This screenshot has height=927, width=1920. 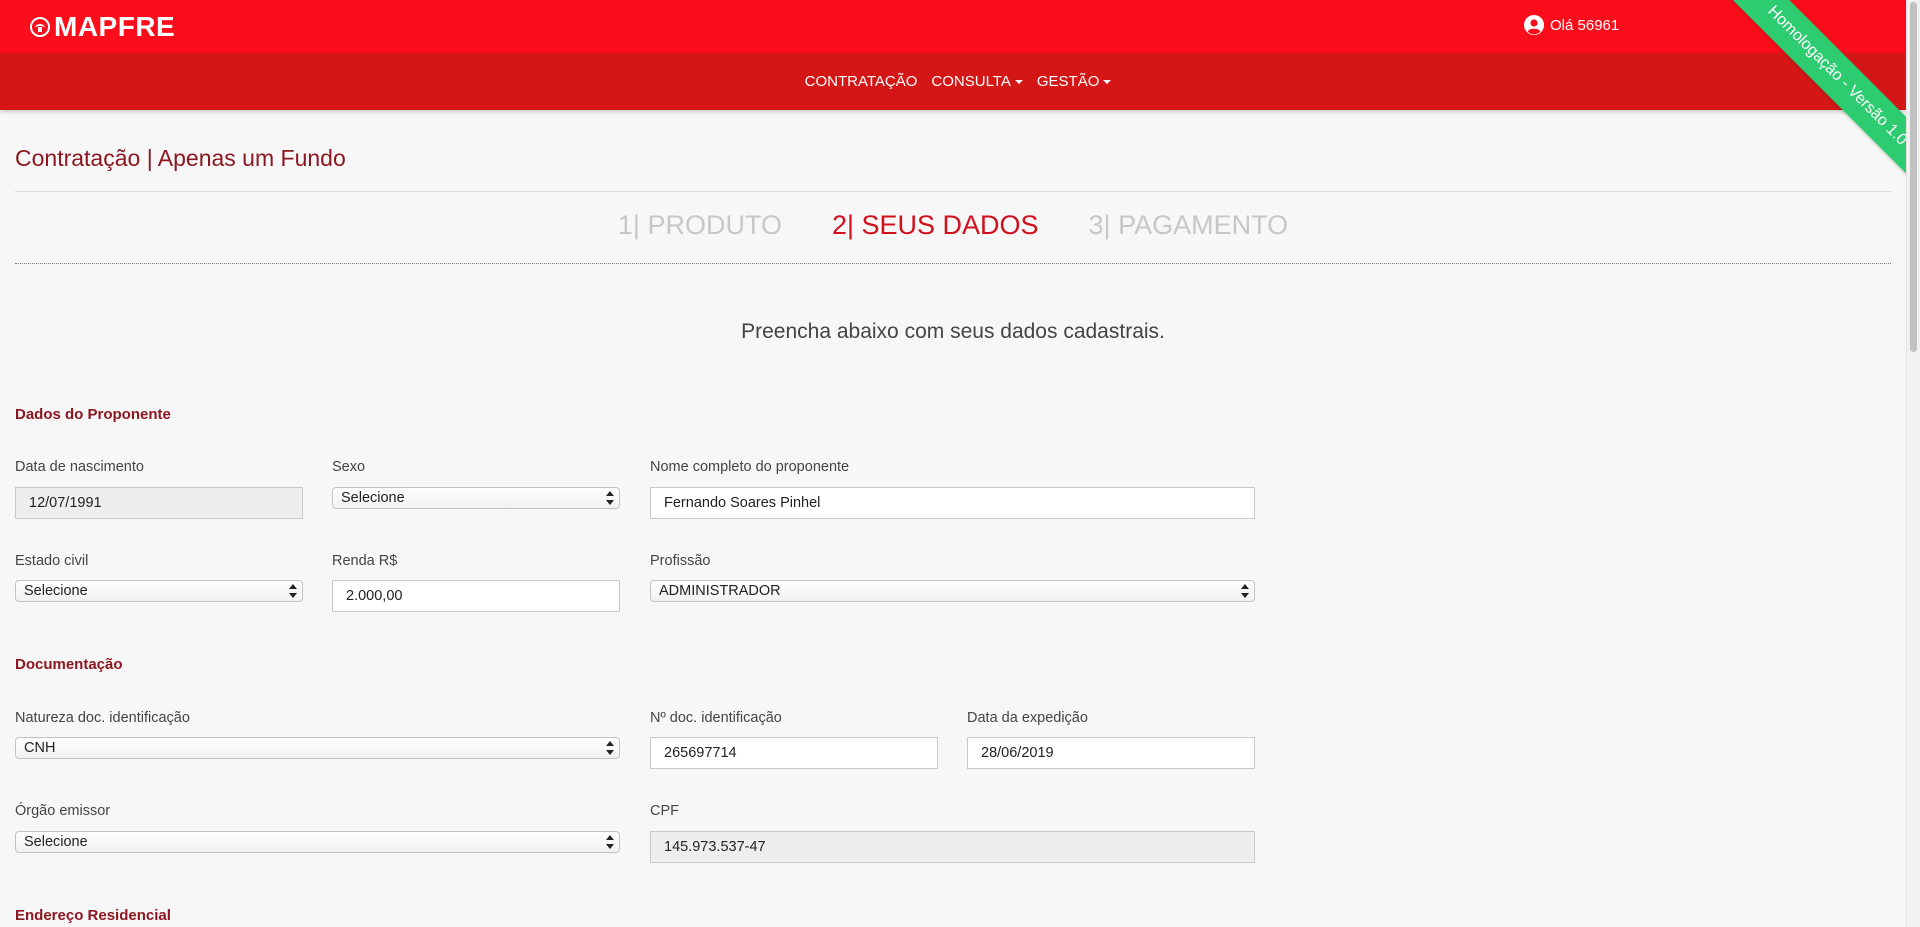 What do you see at coordinates (102, 718) in the screenshot?
I see `doc-type-label: Natureza doc. identificação` at bounding box center [102, 718].